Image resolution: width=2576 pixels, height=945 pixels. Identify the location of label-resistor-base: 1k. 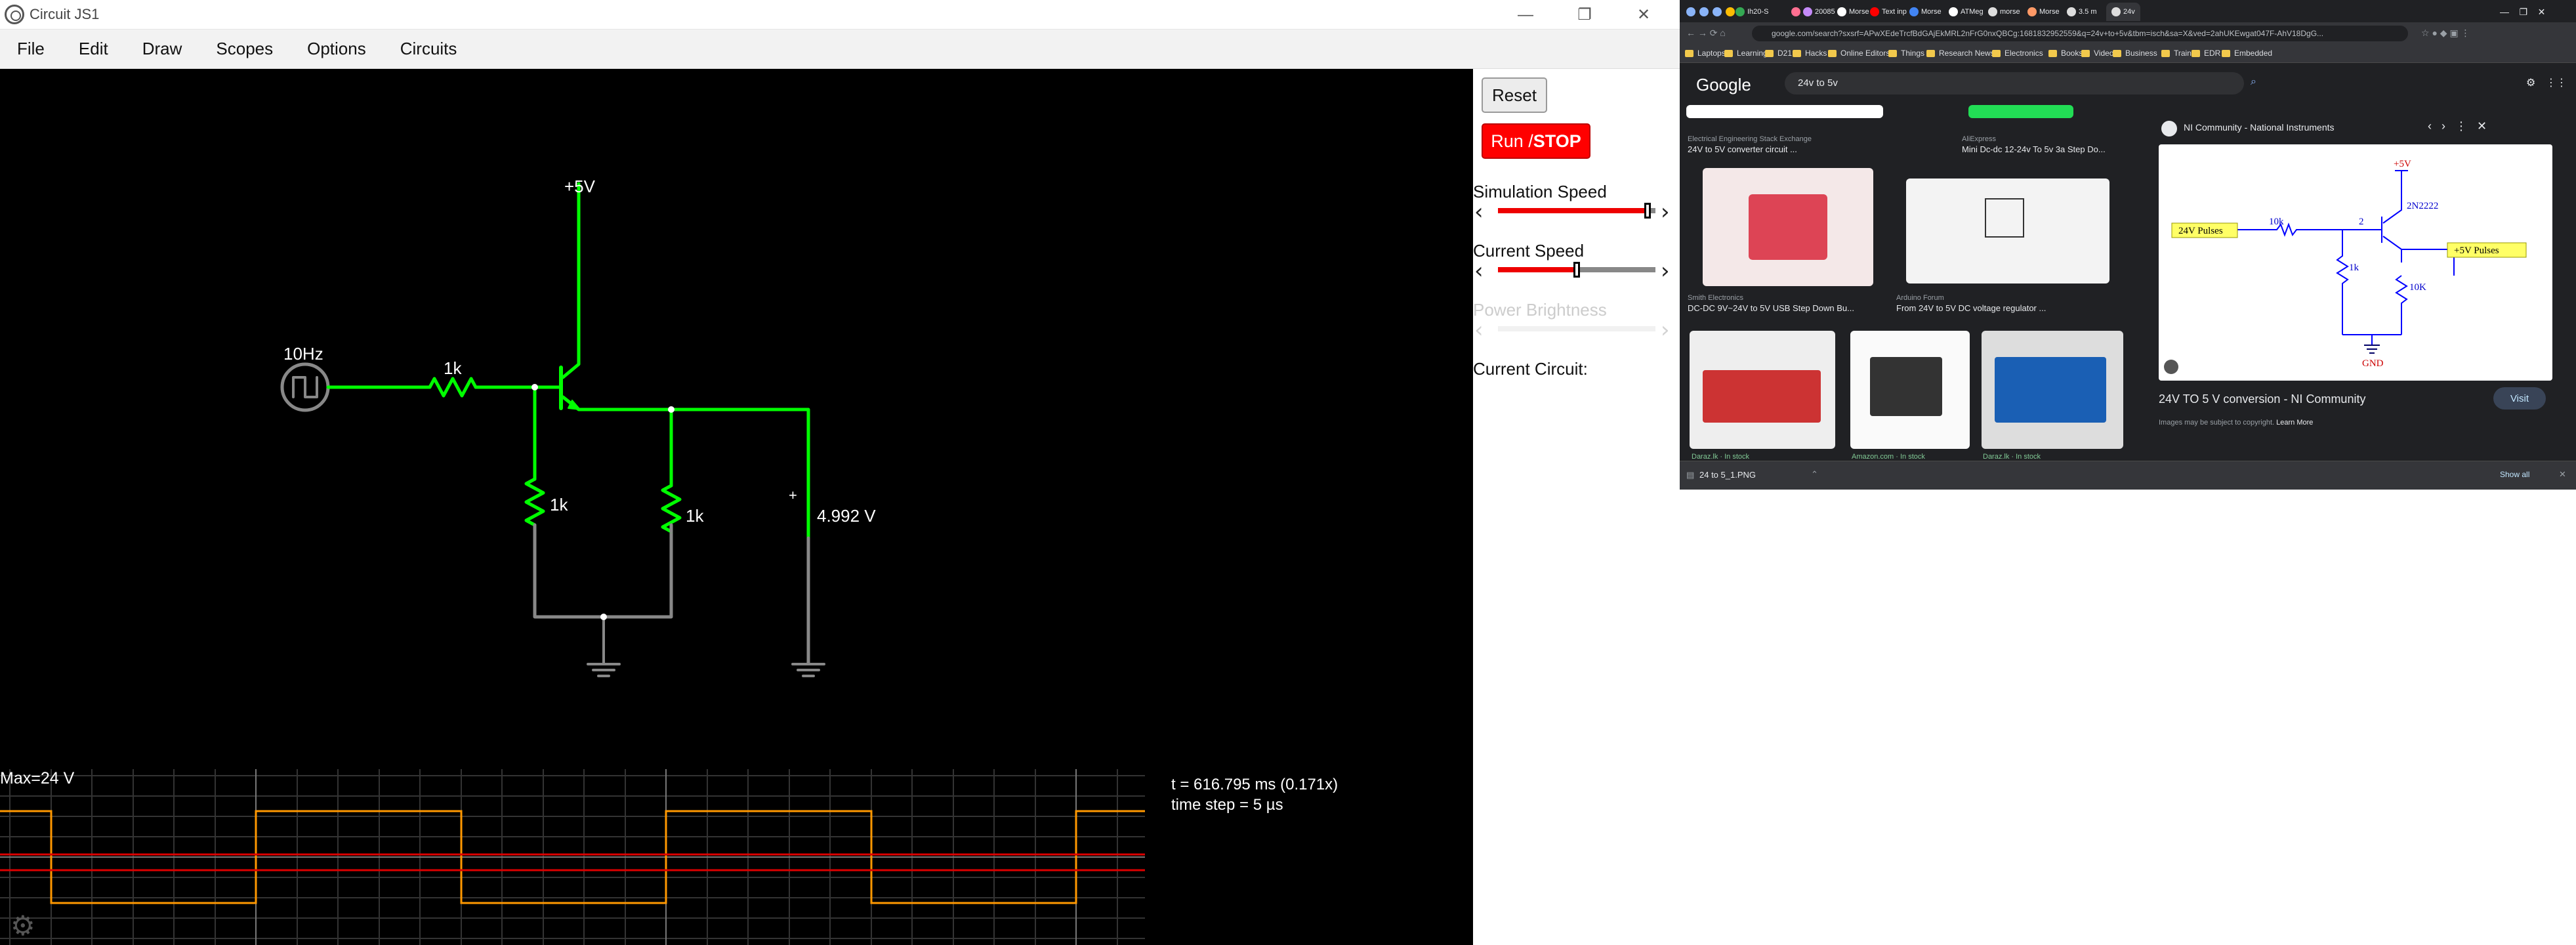
(453, 368).